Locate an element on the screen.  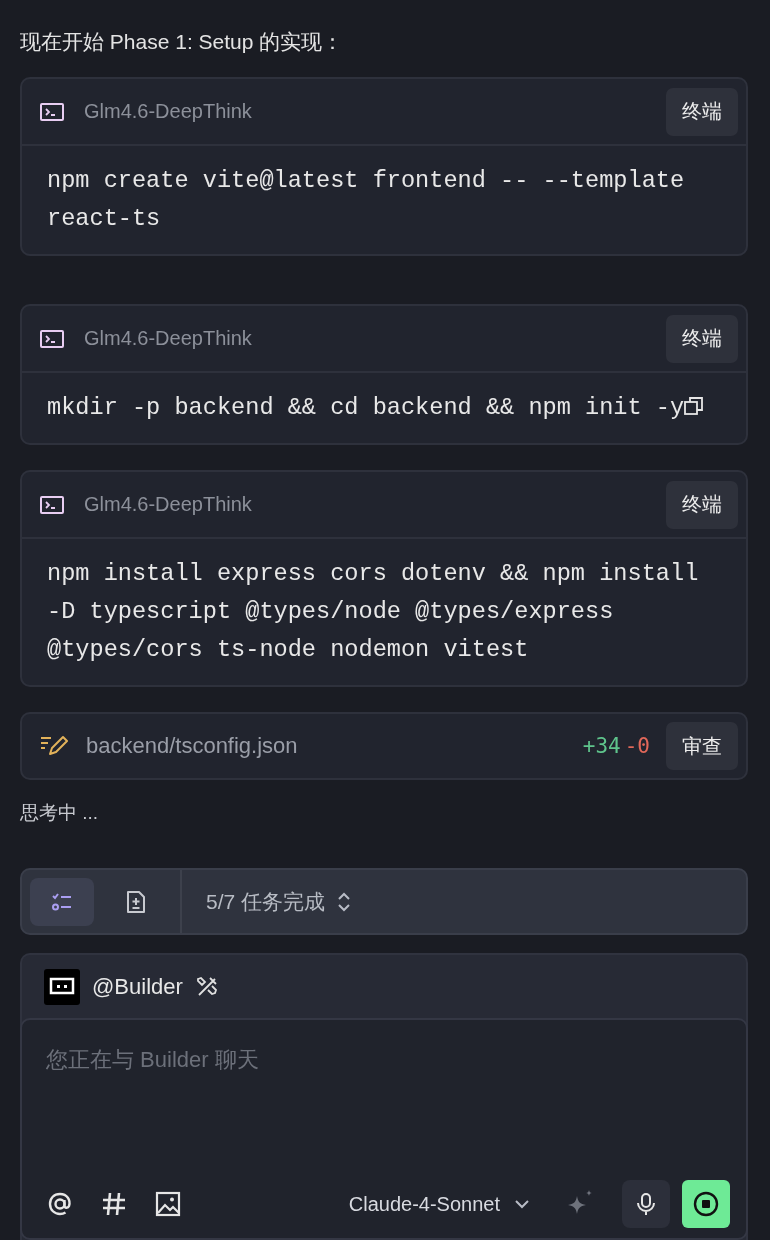
caret-icon is located at coordinates (522, 1204).